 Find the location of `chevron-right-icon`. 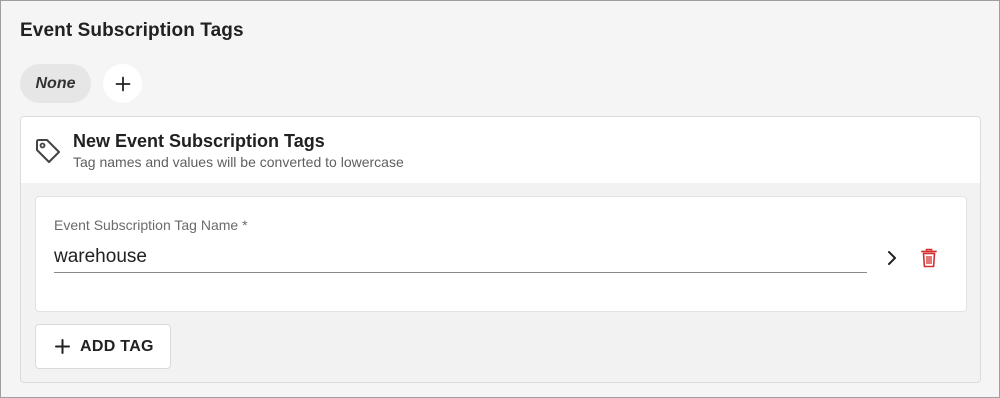

chevron-right-icon is located at coordinates (892, 258).